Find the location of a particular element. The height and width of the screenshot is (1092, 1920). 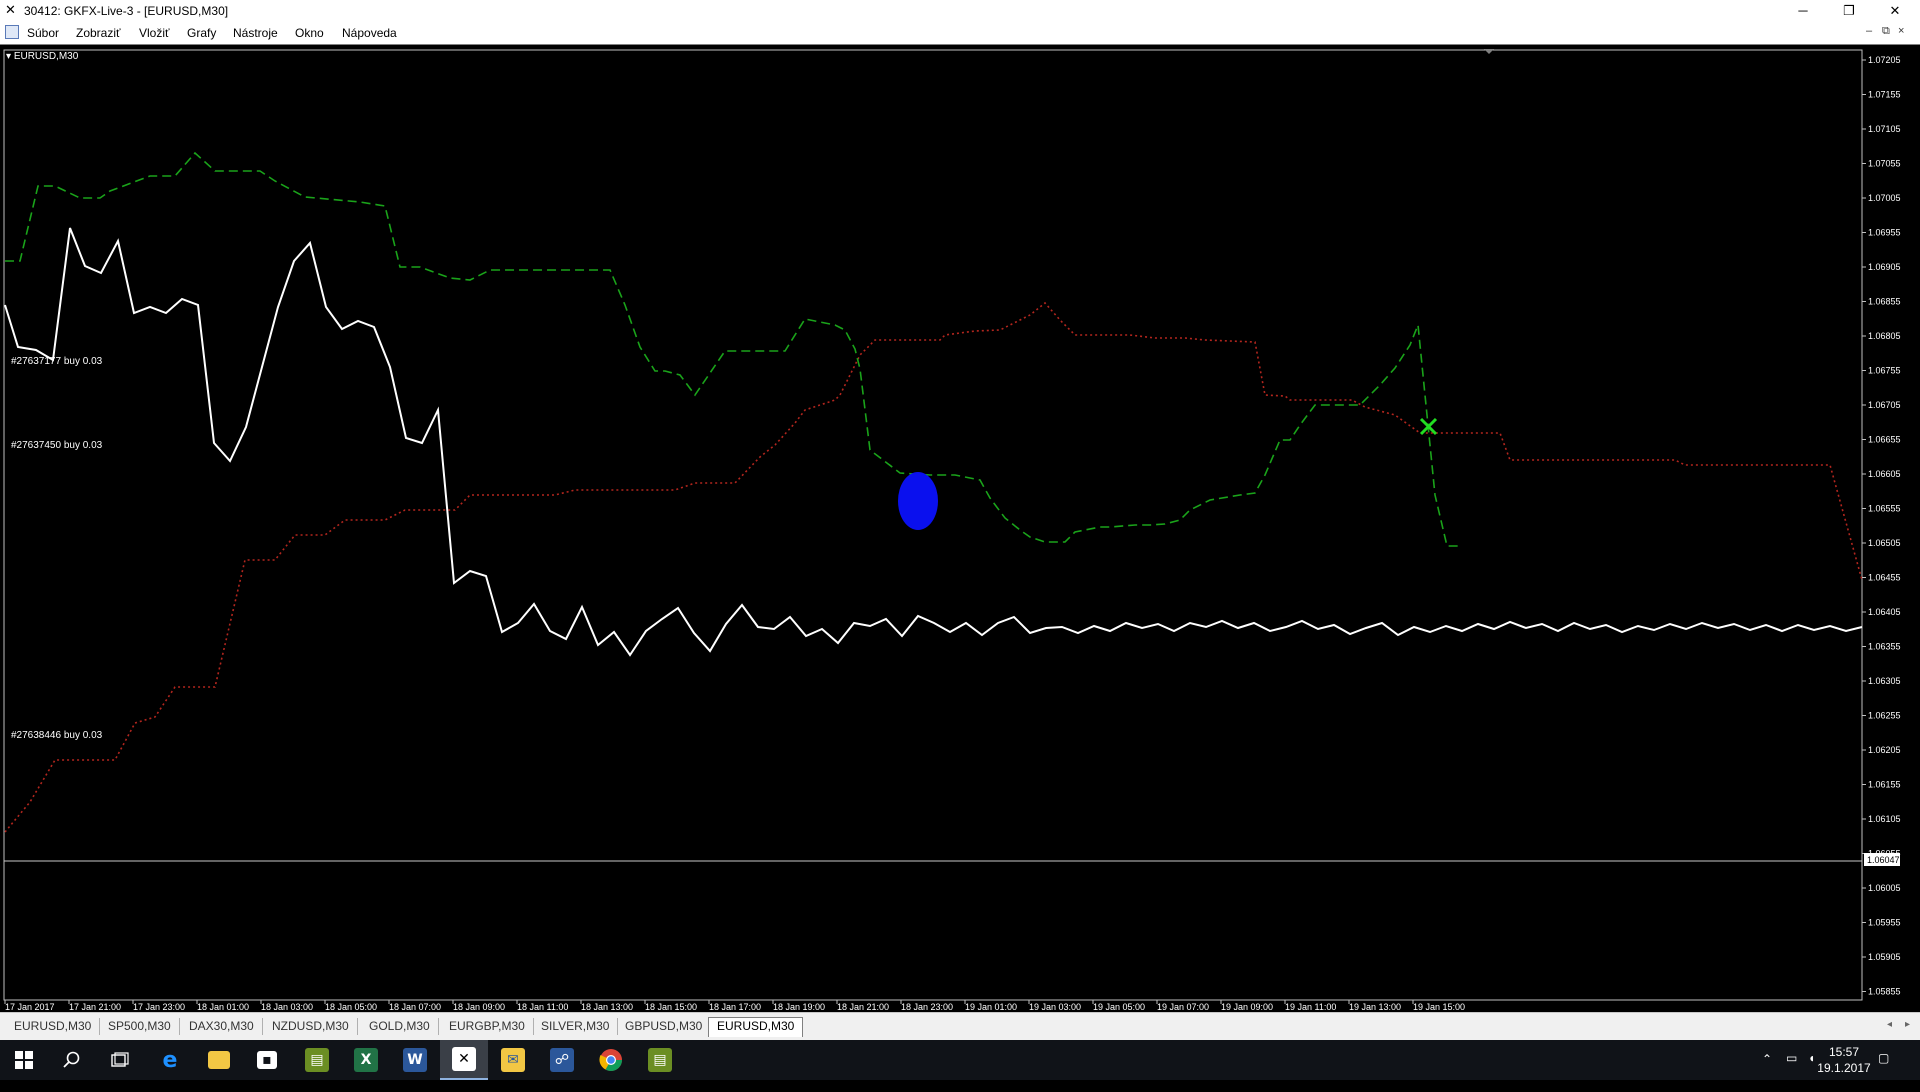

people-icon: ☍ is located at coordinates (562, 1060).